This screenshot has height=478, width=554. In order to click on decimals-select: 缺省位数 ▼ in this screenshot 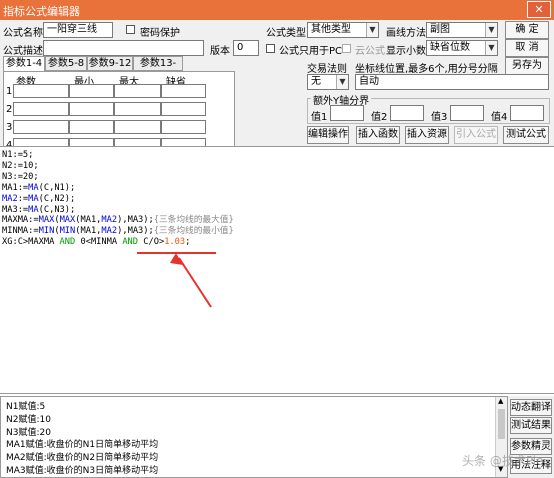, I will do `click(462, 48)`.